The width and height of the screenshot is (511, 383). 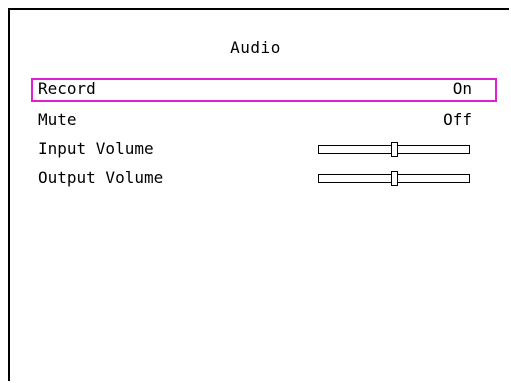 What do you see at coordinates (264, 121) in the screenshot?
I see `menu-item-mute: Mute Off` at bounding box center [264, 121].